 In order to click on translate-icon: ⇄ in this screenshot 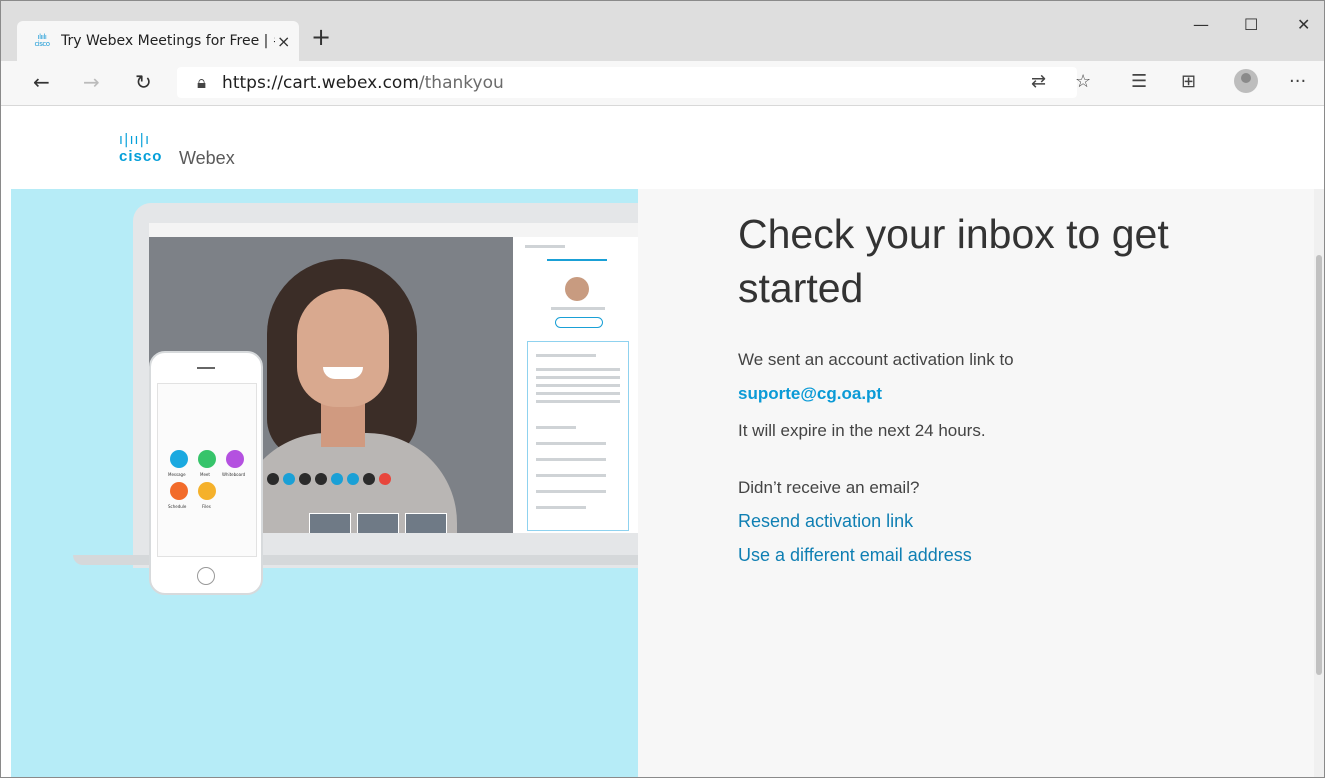, I will do `click(1038, 81)`.